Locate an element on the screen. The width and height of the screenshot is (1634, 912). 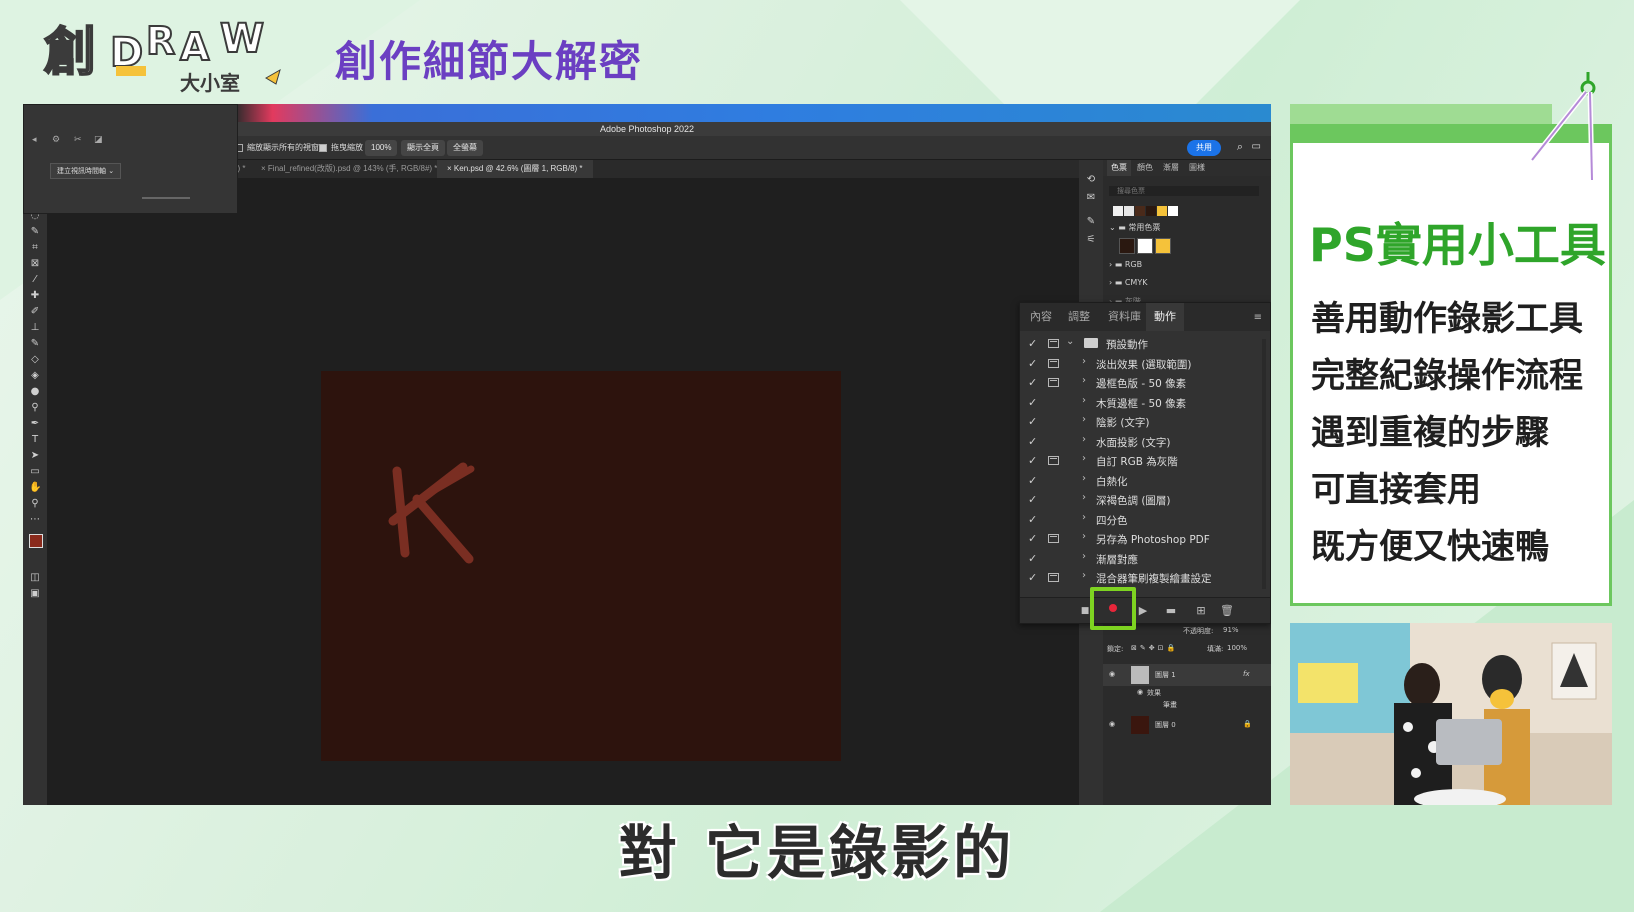
quick-select-tool-icon: ✎ is located at coordinates (35, 232).